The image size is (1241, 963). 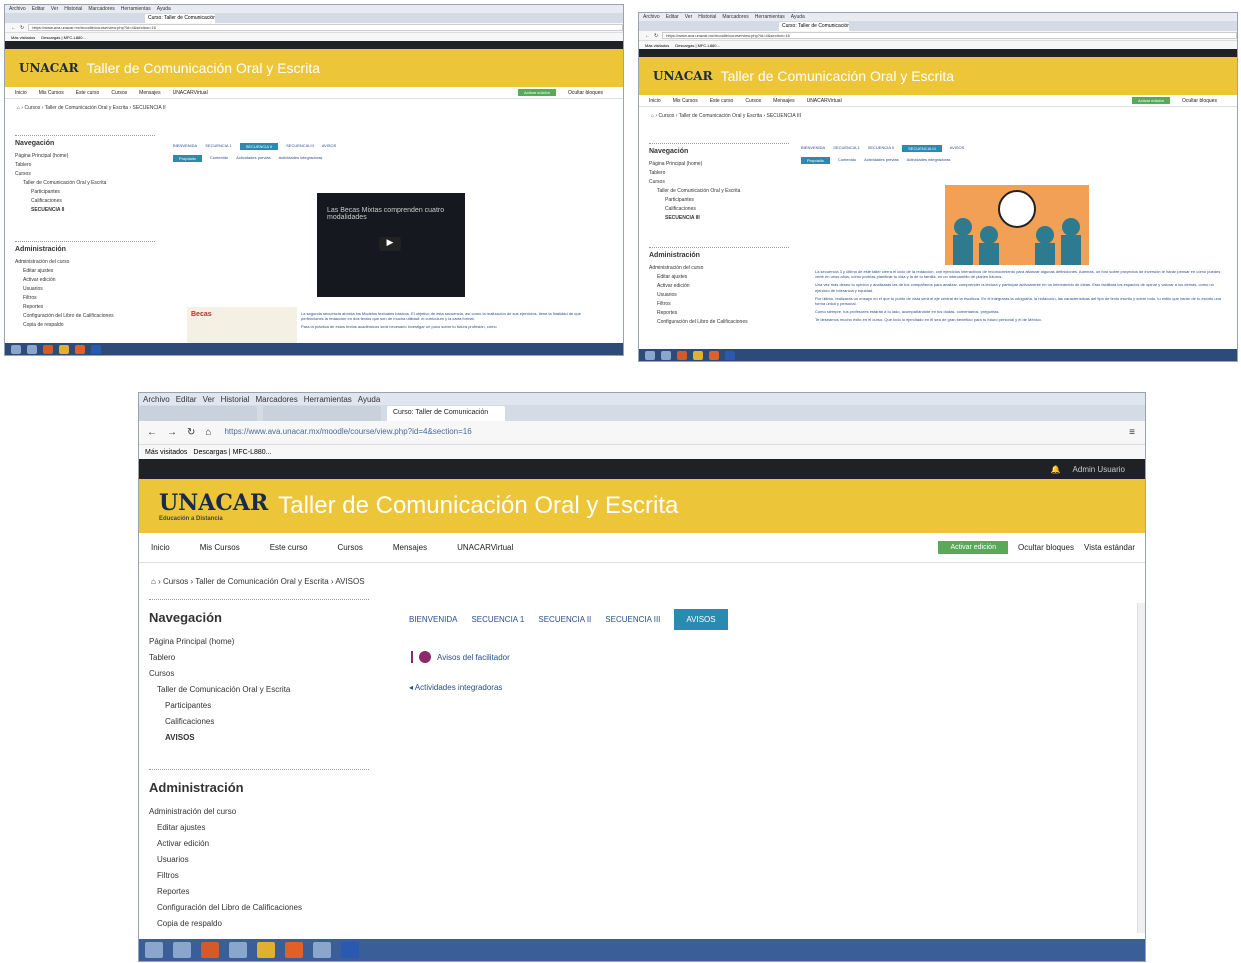 What do you see at coordinates (17, 9) in the screenshot?
I see `menu-archivo: Archivo` at bounding box center [17, 9].